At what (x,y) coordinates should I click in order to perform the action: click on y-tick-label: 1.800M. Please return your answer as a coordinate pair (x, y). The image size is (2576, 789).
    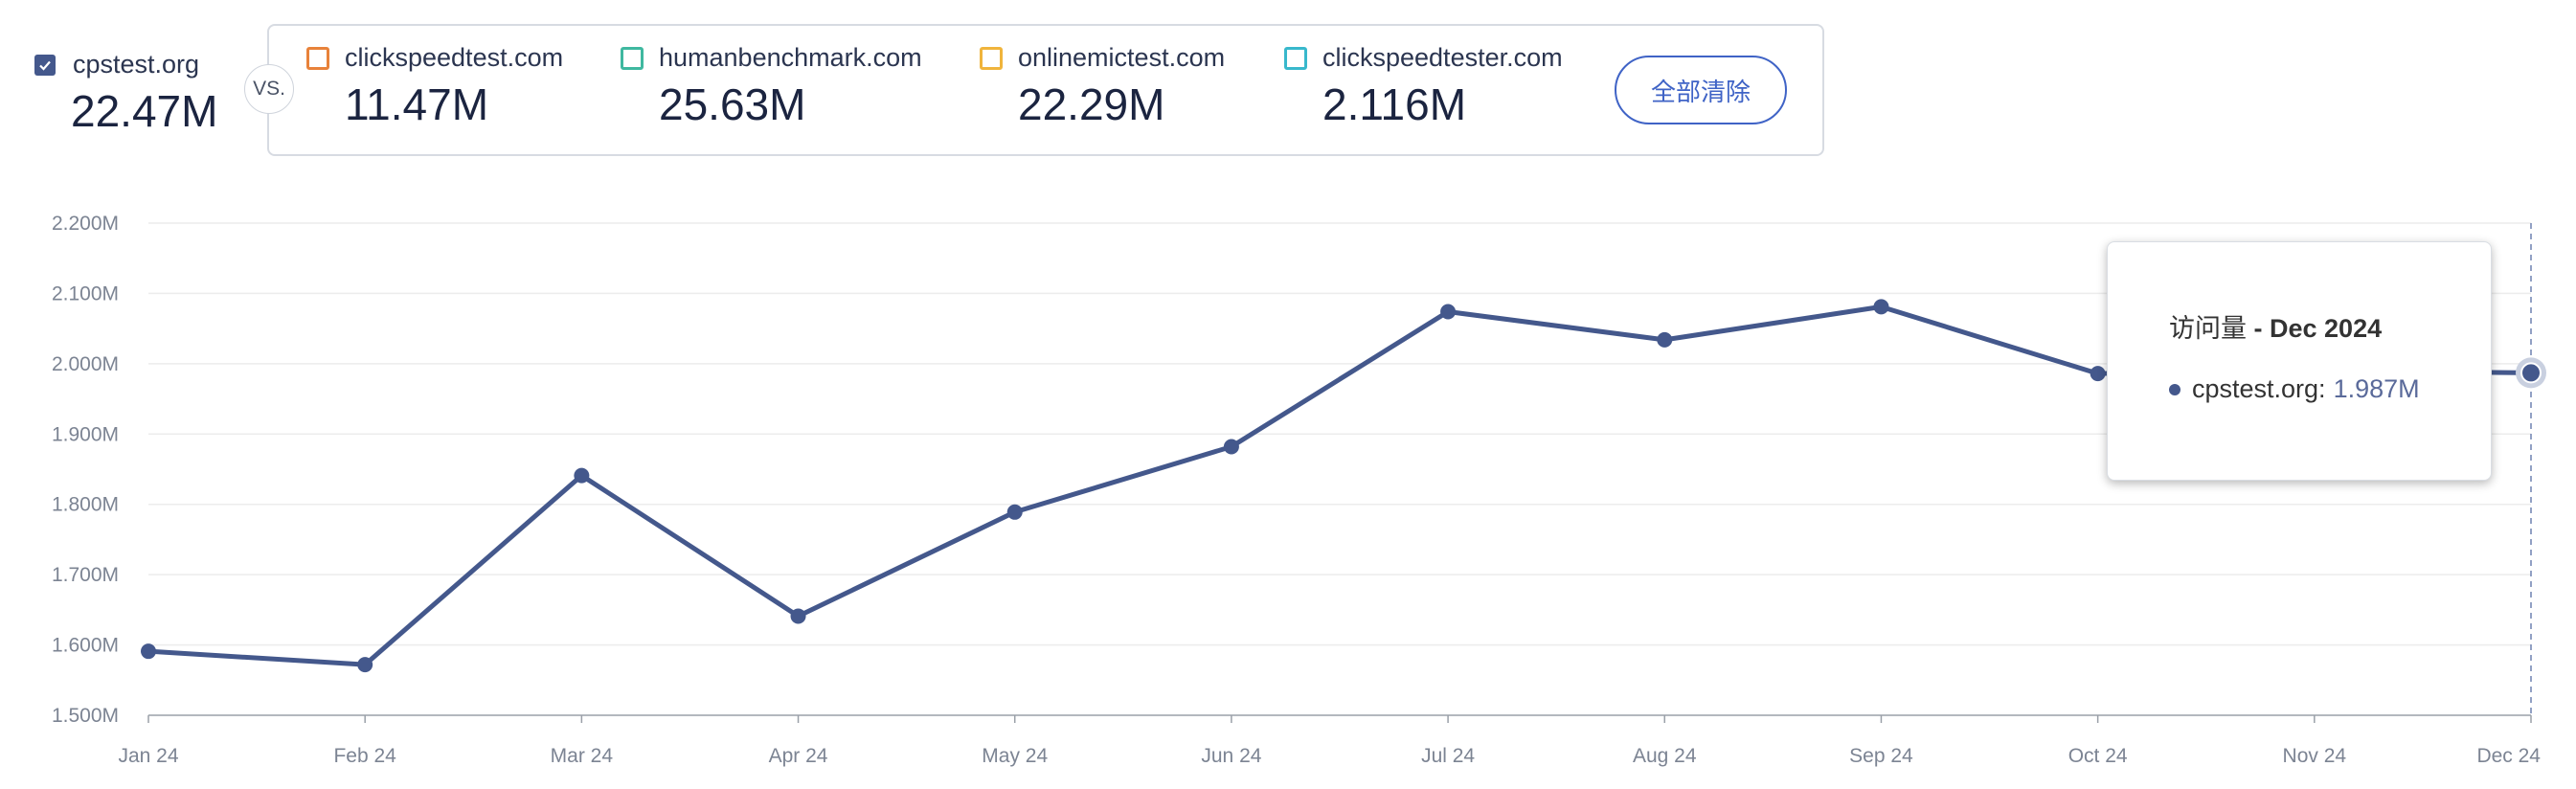
    Looking at the image, I should click on (85, 505).